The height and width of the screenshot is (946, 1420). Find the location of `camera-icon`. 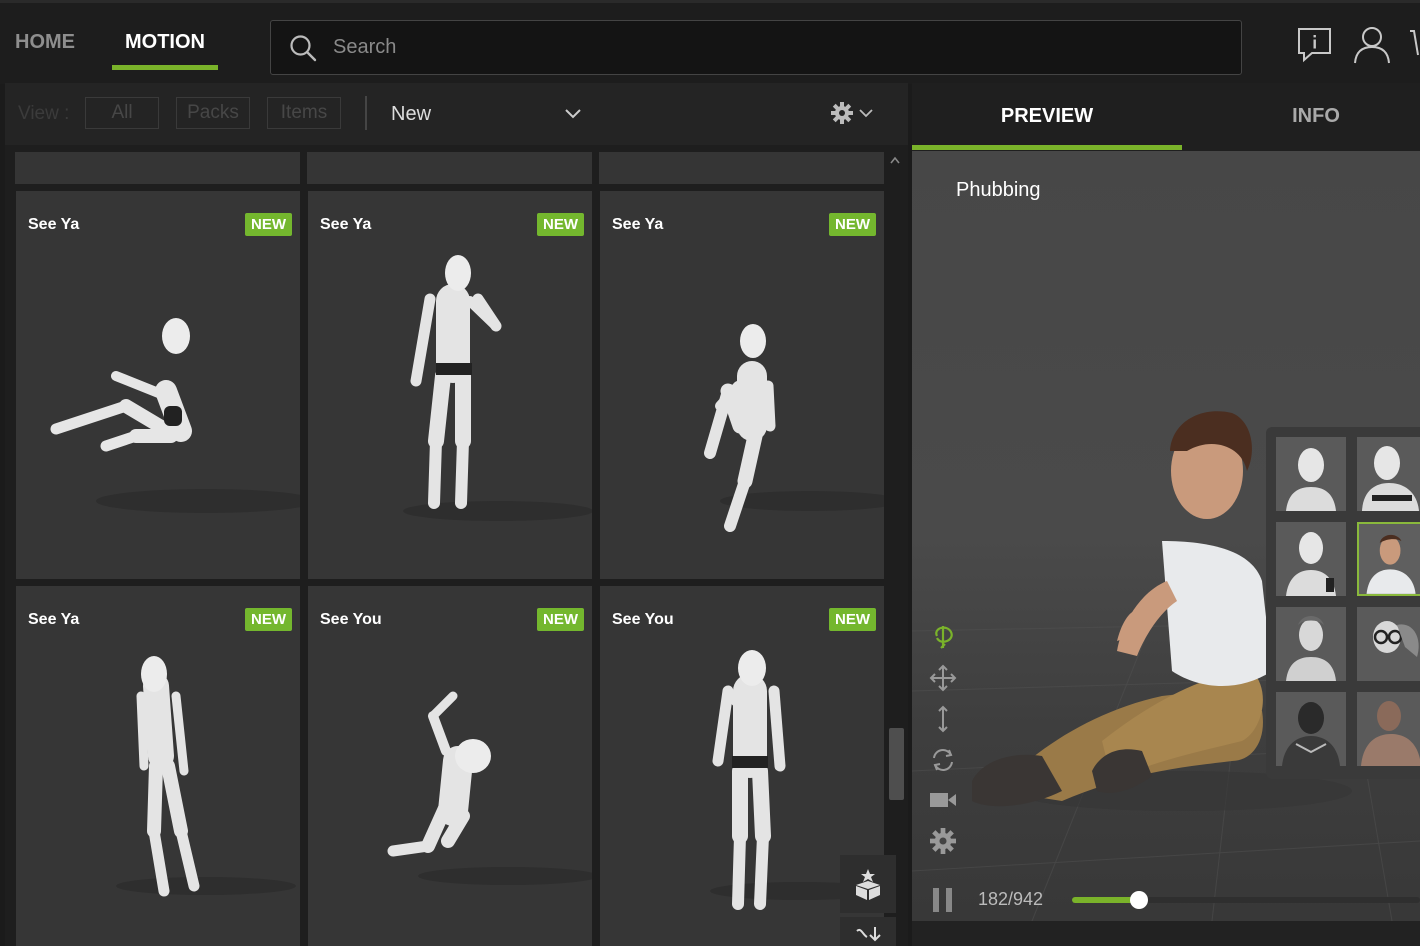

camera-icon is located at coordinates (943, 800).